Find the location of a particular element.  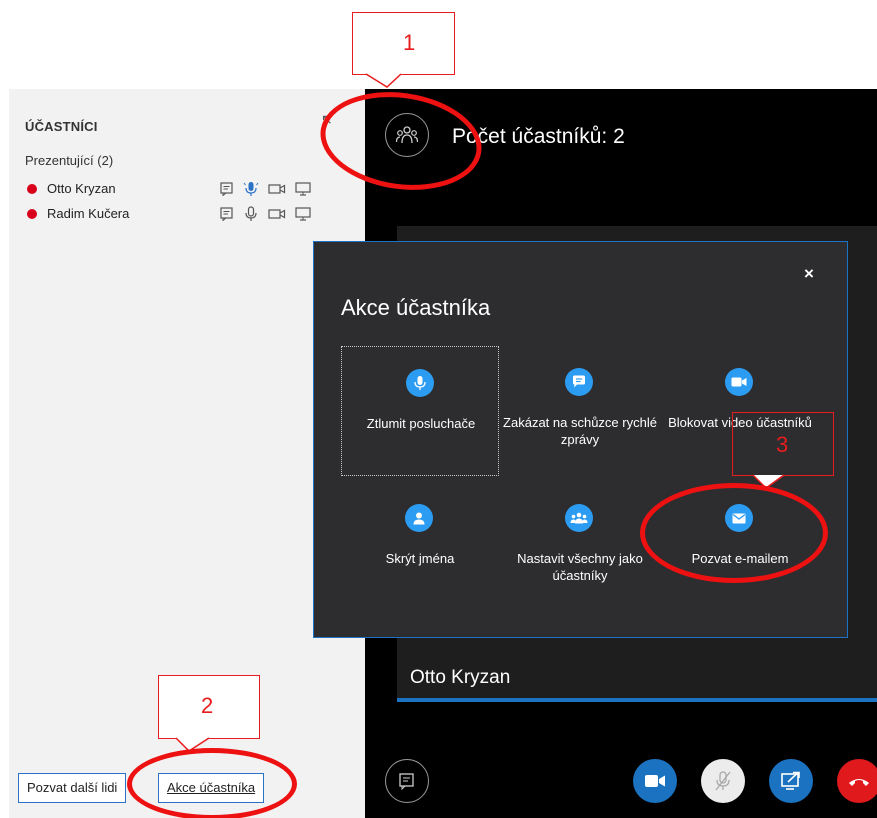

mic-muted-icon is located at coordinates (723, 781).